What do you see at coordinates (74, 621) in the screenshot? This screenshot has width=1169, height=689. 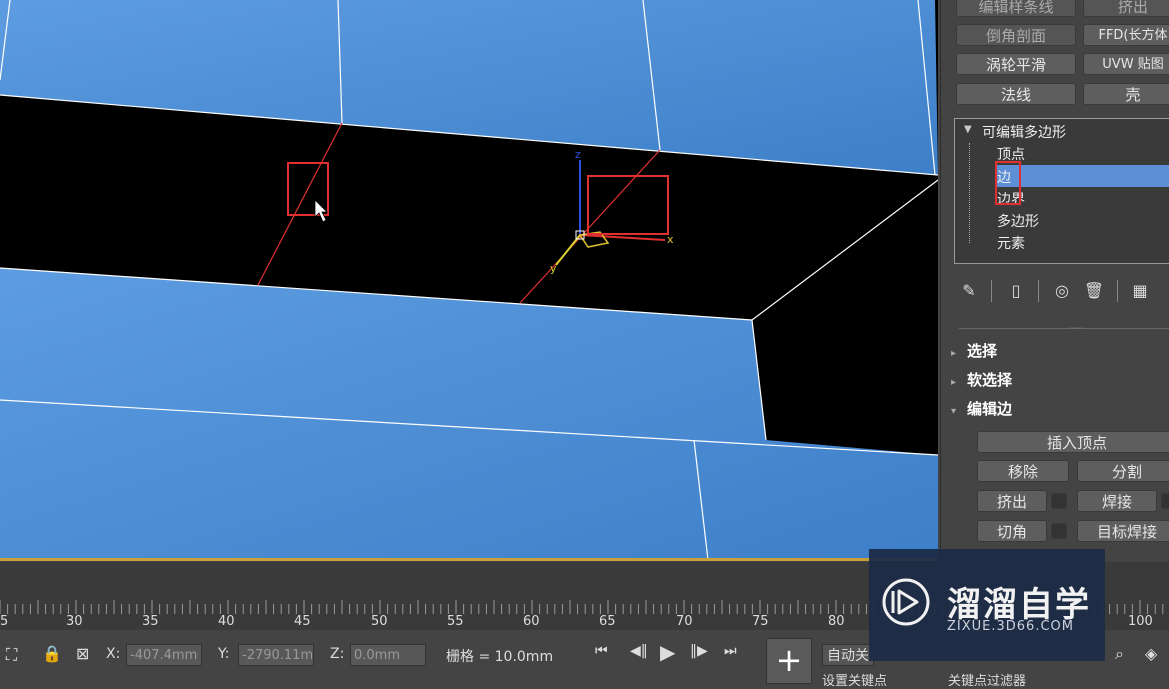 I see `ruler-tick-label: 30` at bounding box center [74, 621].